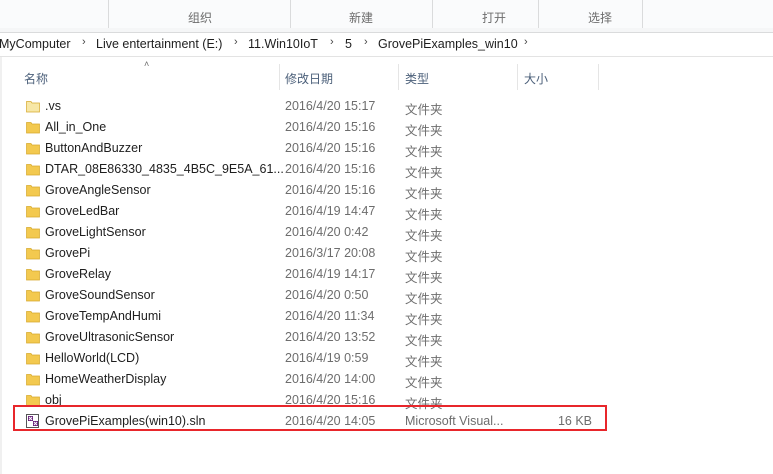 The height and width of the screenshot is (474, 773). What do you see at coordinates (361, 17) in the screenshot?
I see `ribbon-group-new: 新建` at bounding box center [361, 17].